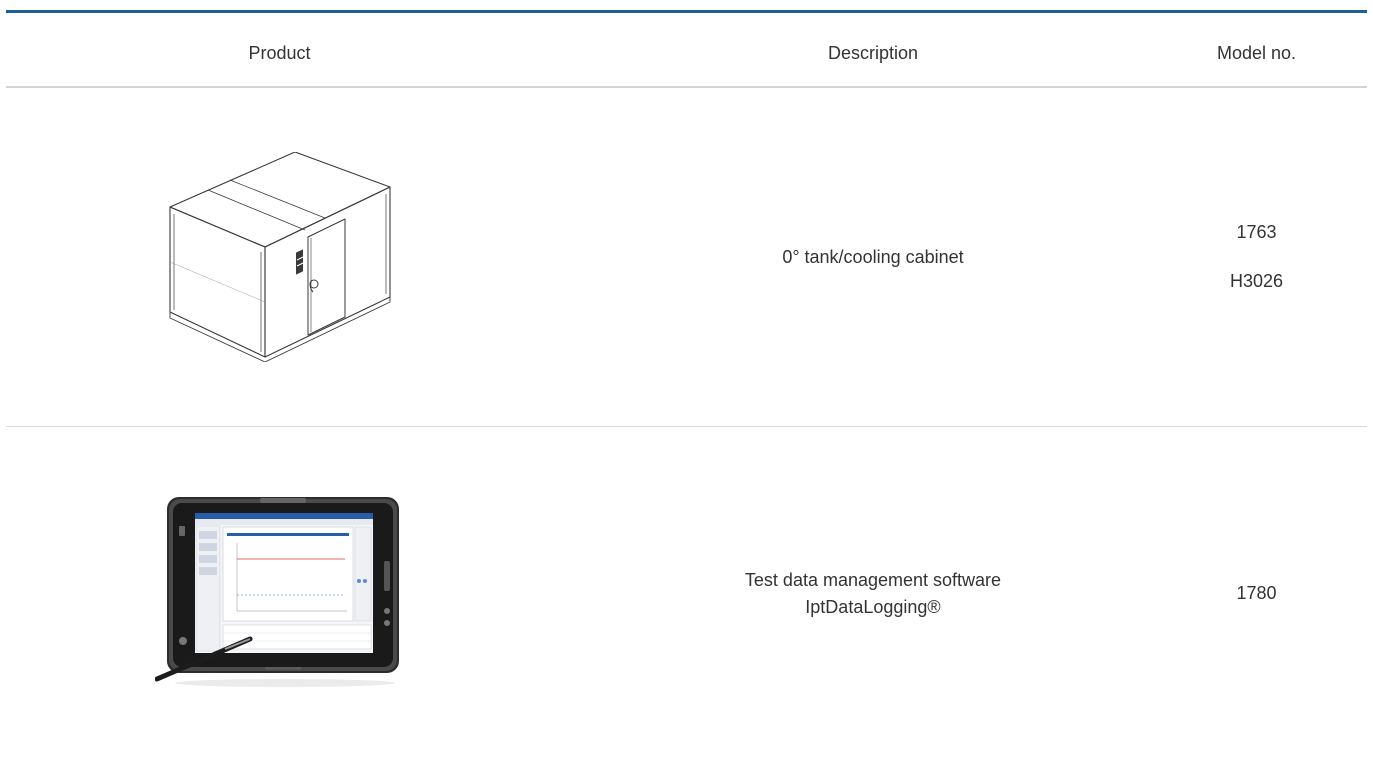 The image size is (1373, 760). What do you see at coordinates (1256, 281) in the screenshot?
I see `model-number: H3026` at bounding box center [1256, 281].